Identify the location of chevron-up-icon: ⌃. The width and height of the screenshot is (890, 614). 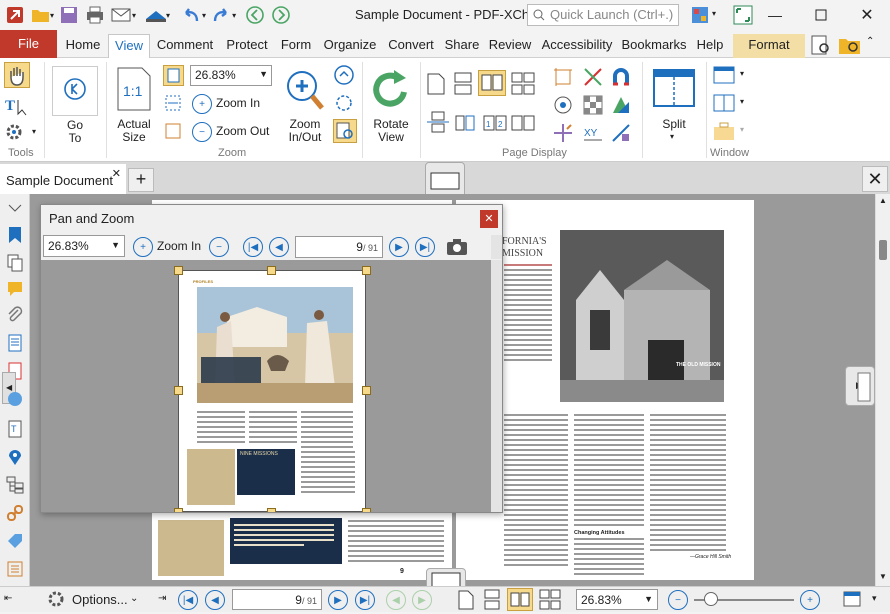
(870, 41).